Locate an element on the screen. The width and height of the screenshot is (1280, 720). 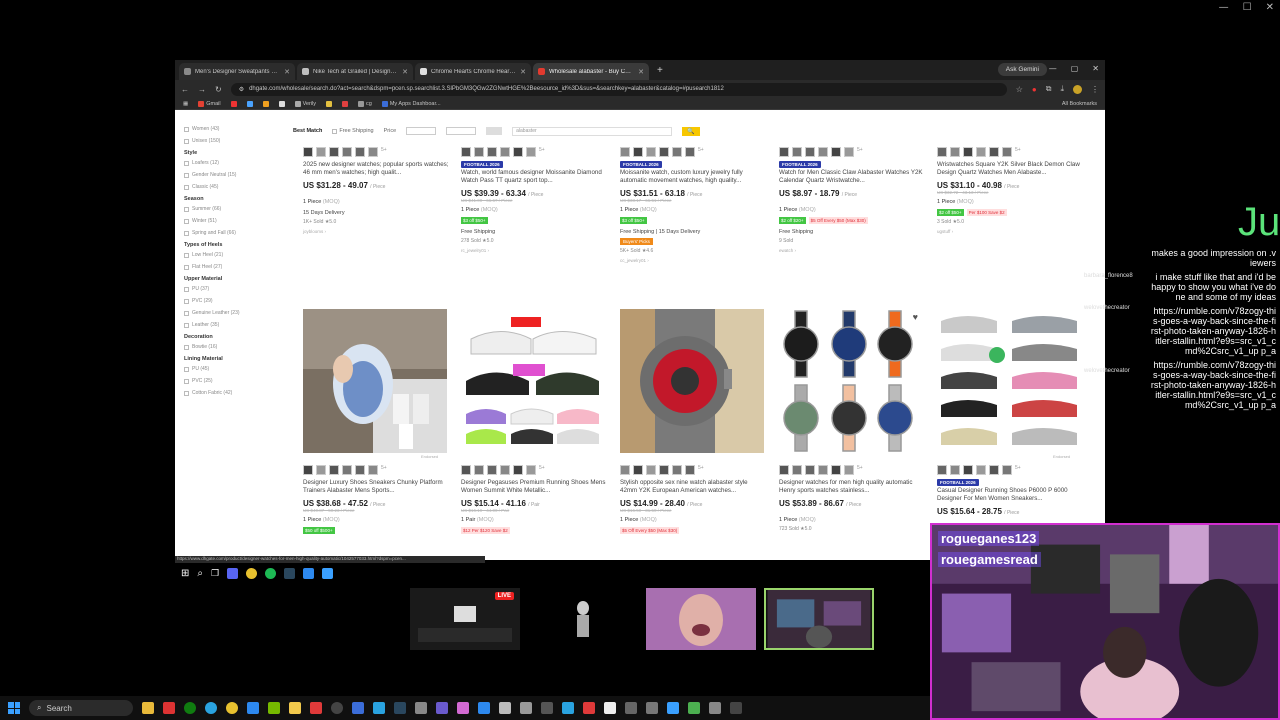
search-button: 🔍 is located at coordinates (691, 131).